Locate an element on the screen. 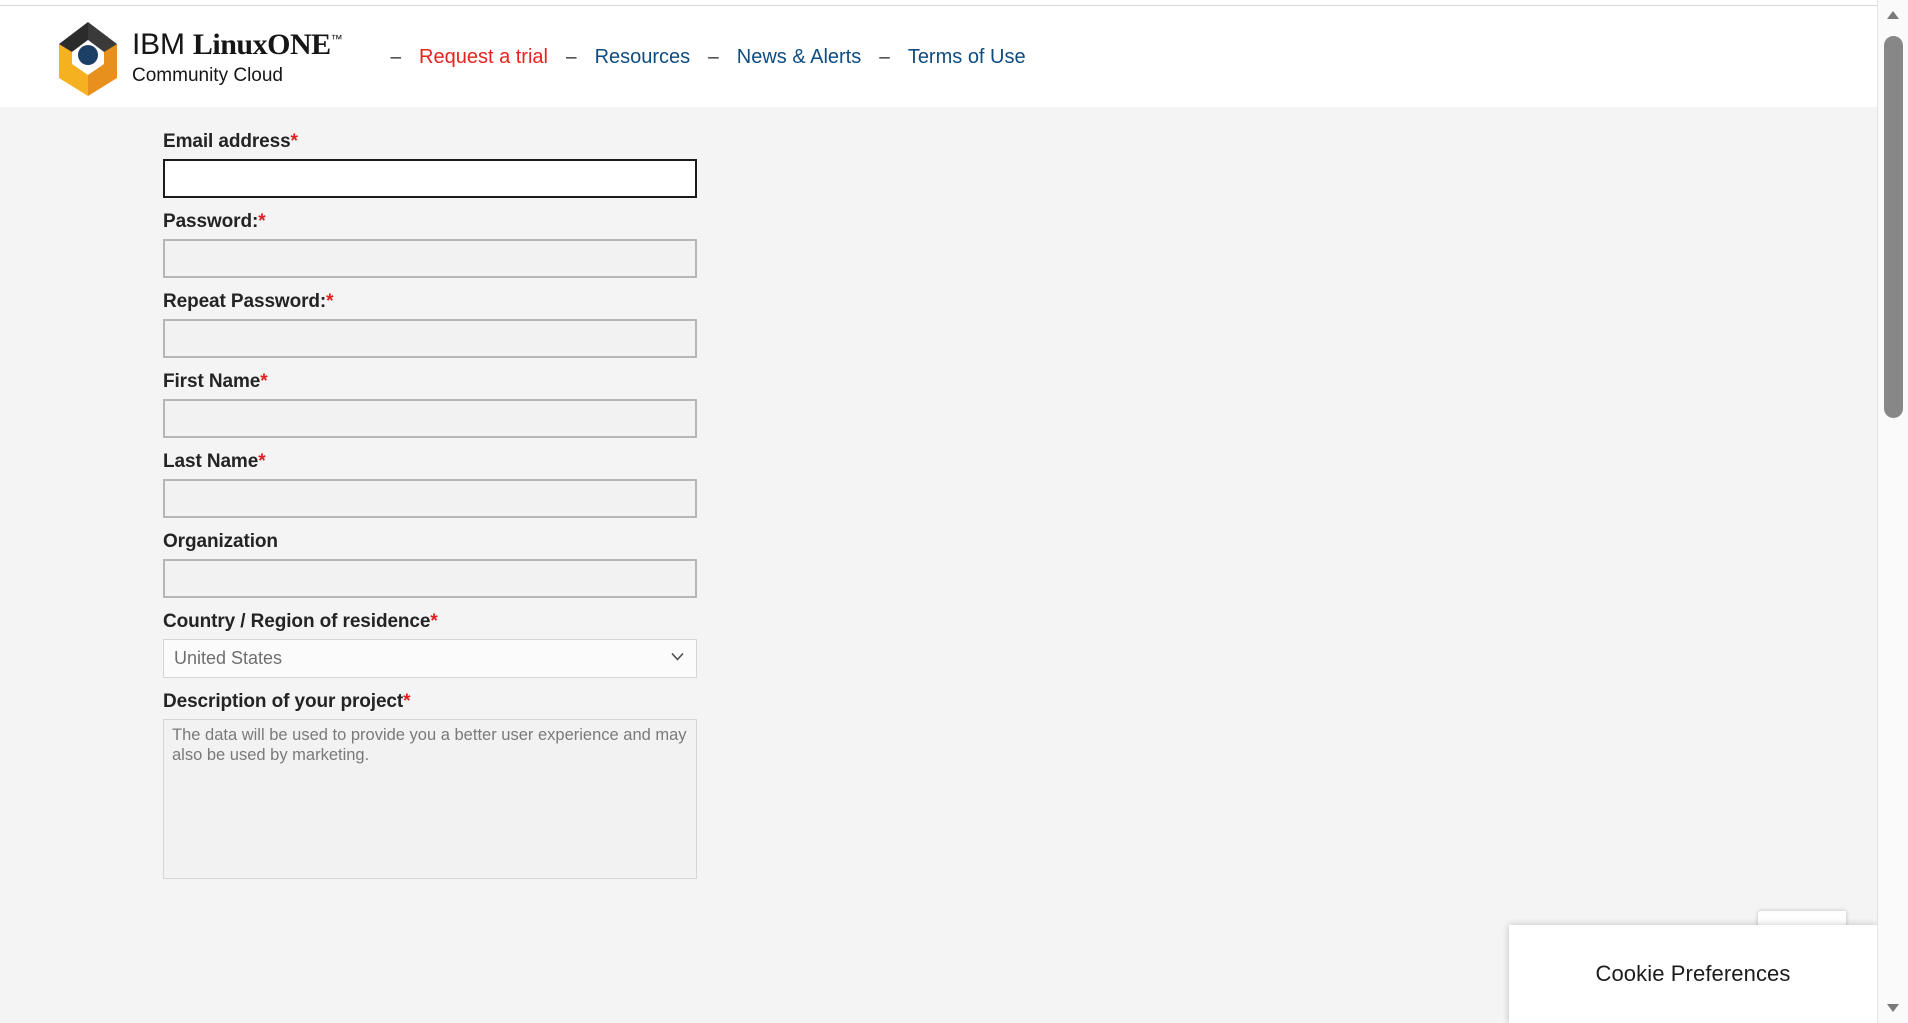  scrollbar-down-button is located at coordinates (1893, 1008).